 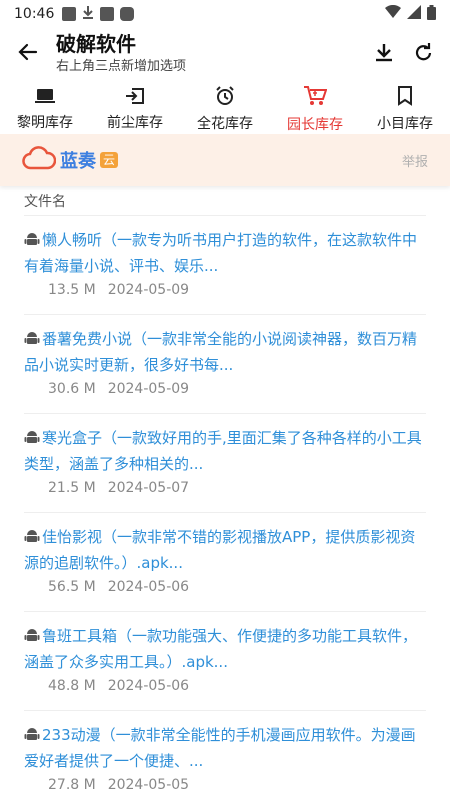 I want to click on laptop-icon, so click(x=45, y=98).